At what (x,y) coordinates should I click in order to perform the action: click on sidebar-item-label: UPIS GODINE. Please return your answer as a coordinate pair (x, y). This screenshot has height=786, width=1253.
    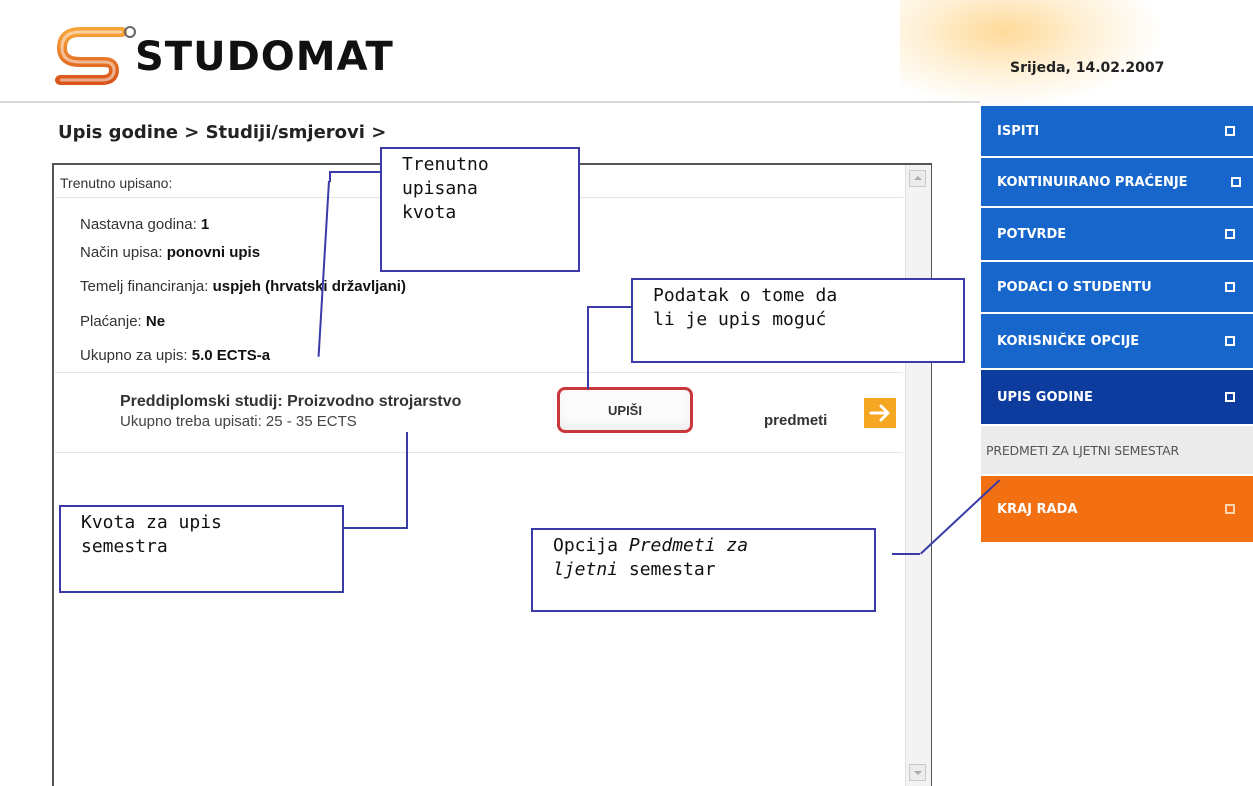
    Looking at the image, I should click on (1045, 397).